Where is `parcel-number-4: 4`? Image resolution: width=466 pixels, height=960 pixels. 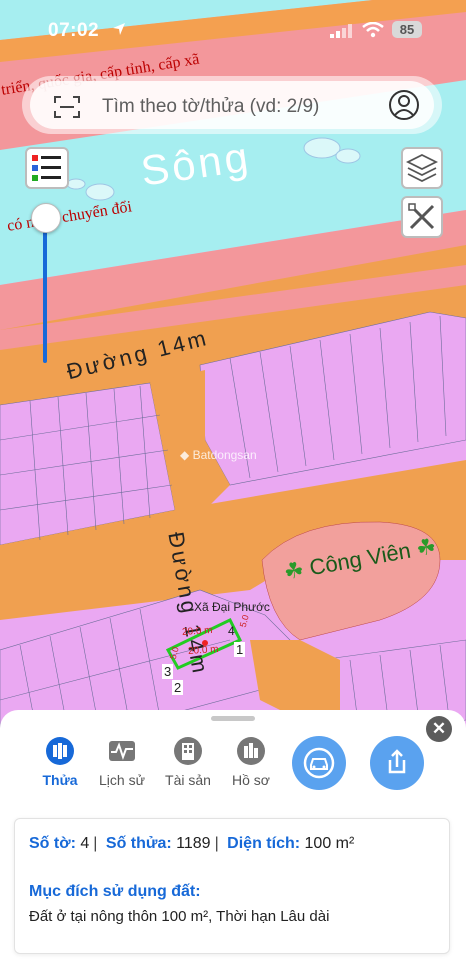 parcel-number-4: 4 is located at coordinates (231, 631).